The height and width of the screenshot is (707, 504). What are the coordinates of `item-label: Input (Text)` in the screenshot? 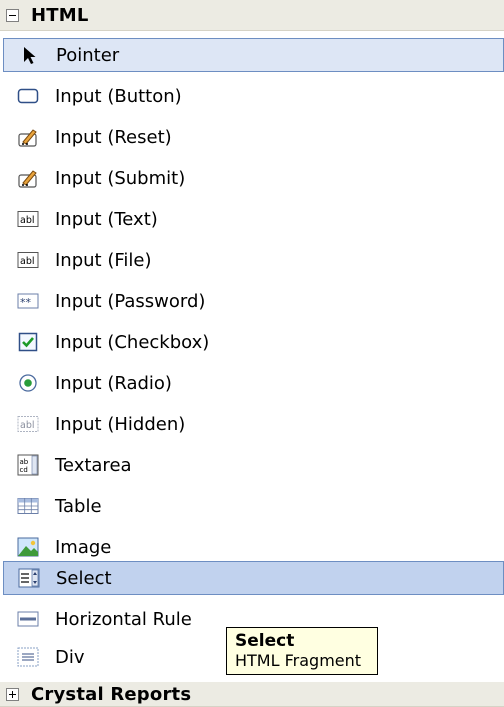 It's located at (106, 219).